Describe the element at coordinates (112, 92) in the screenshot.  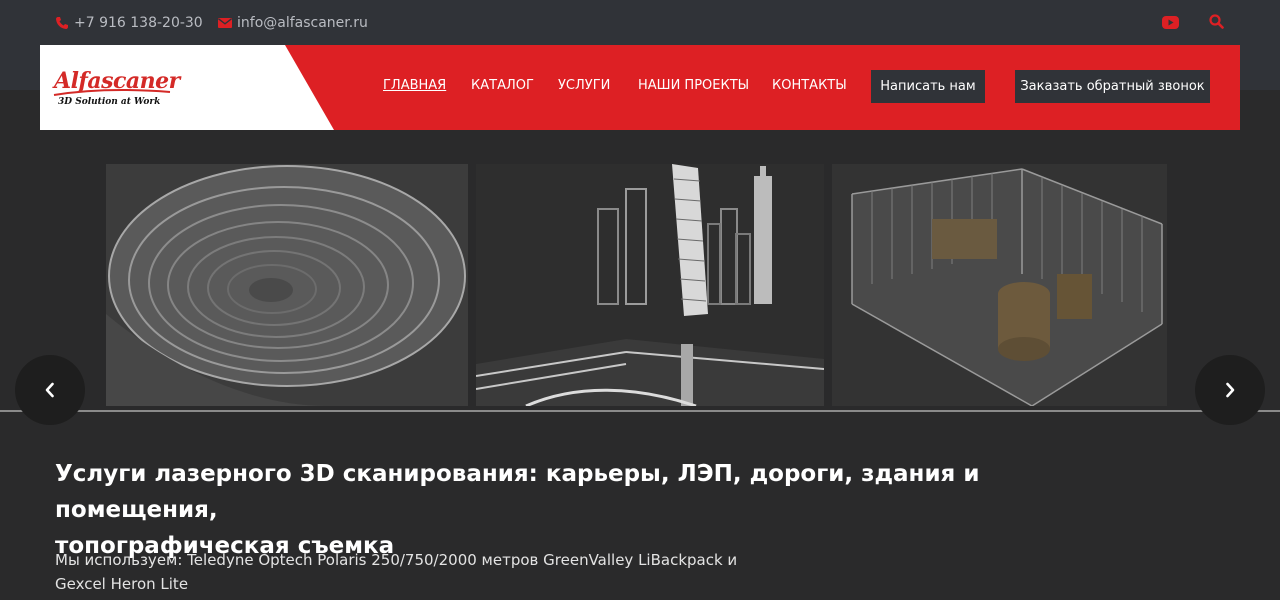
I see `logo-swoosh-icon` at that location.